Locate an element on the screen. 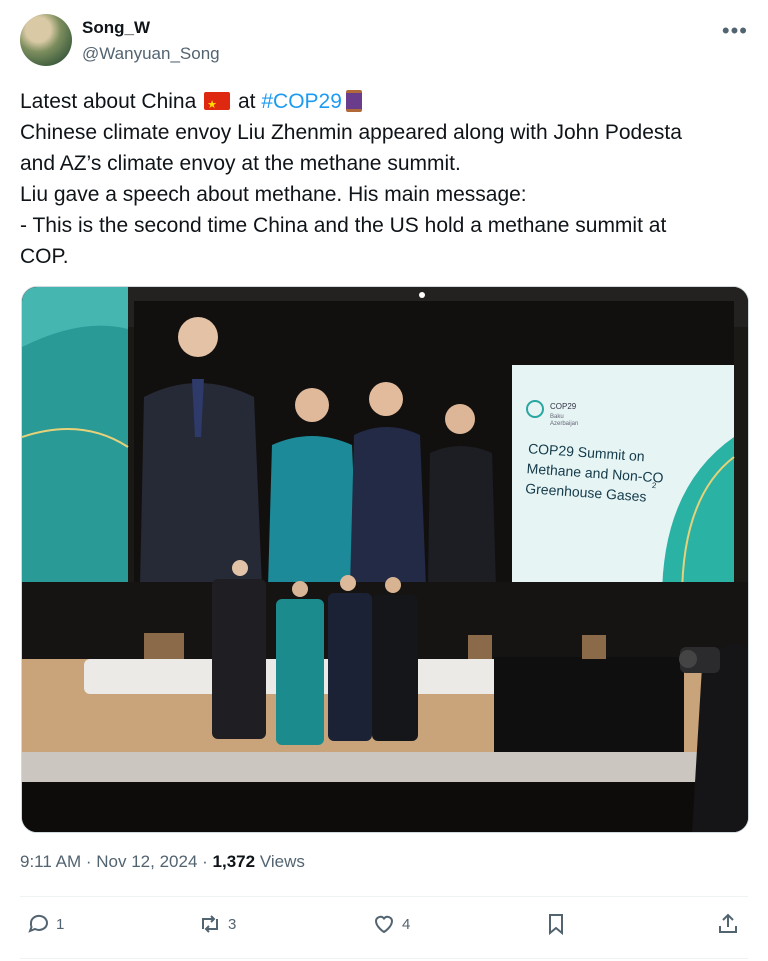 This screenshot has height=961, width=768. views-count: 1,372 is located at coordinates (234, 861).